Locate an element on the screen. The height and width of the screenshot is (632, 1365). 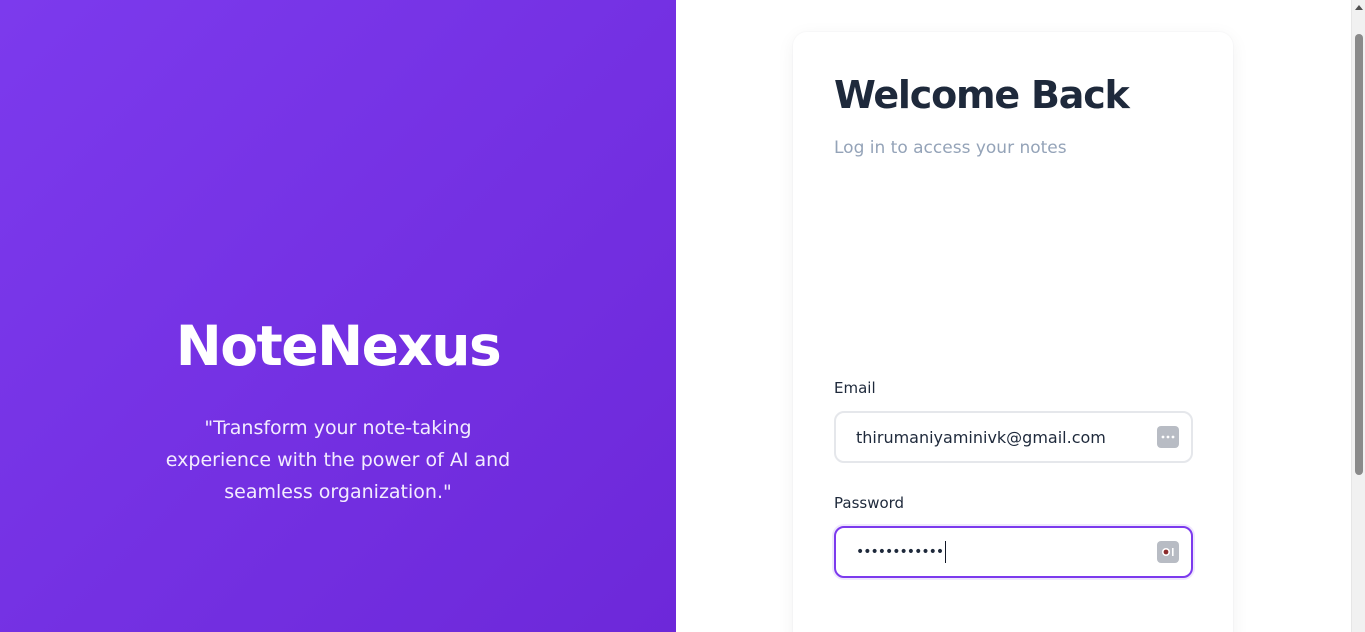
password-mask: •••••••••••• is located at coordinates (900, 552).